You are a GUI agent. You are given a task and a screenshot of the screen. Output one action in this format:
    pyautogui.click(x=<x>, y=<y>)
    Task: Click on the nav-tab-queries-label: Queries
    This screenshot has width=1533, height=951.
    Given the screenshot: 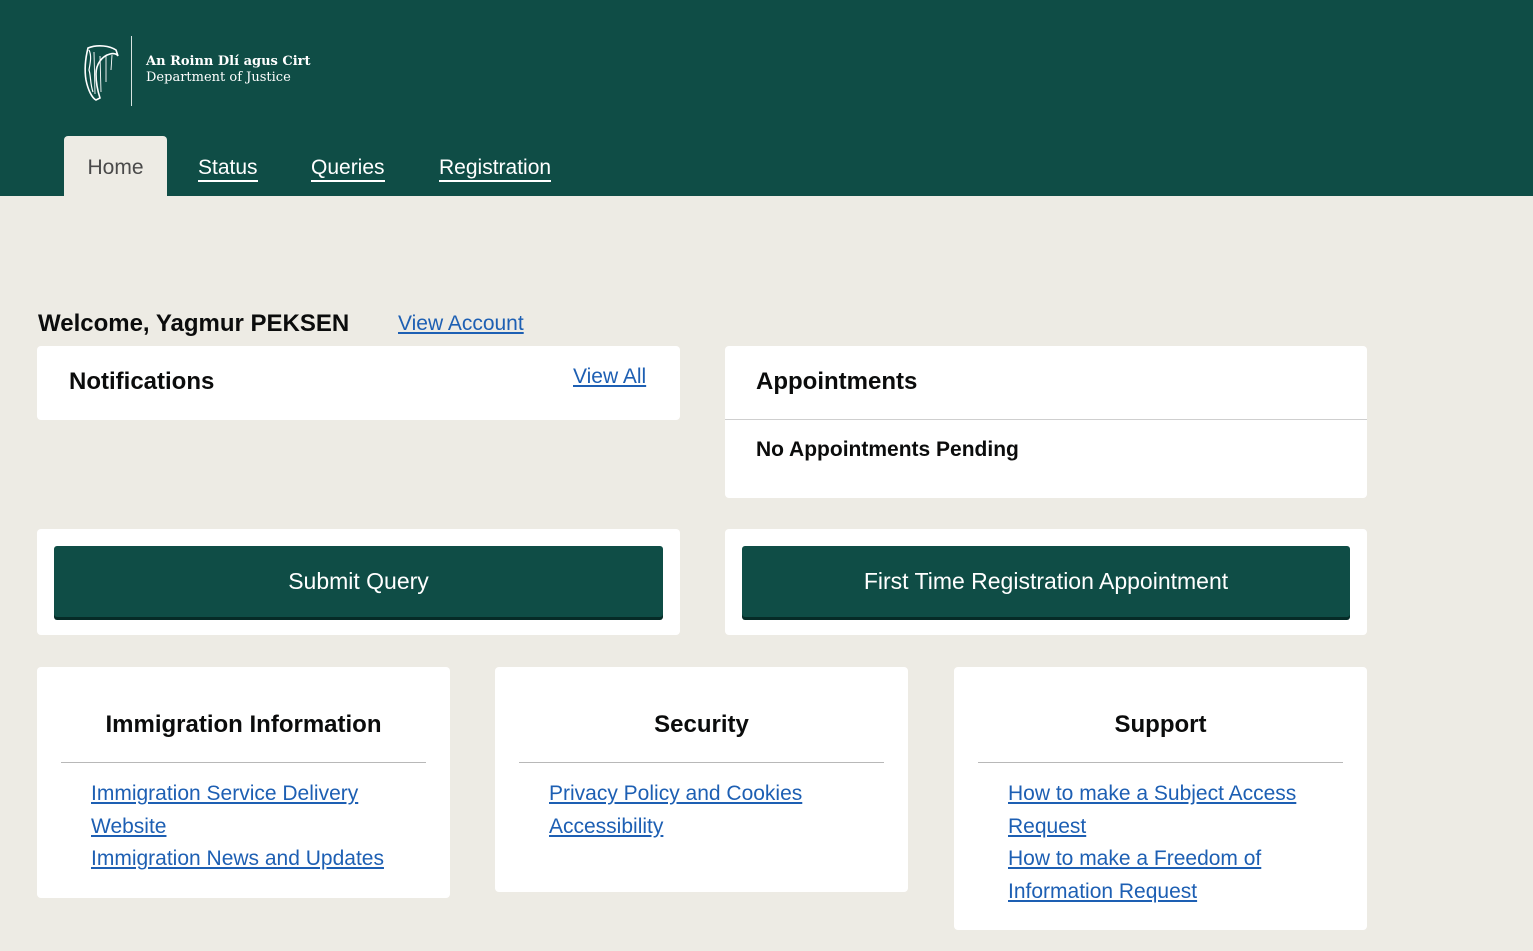 What is the action you would take?
    pyautogui.click(x=348, y=169)
    